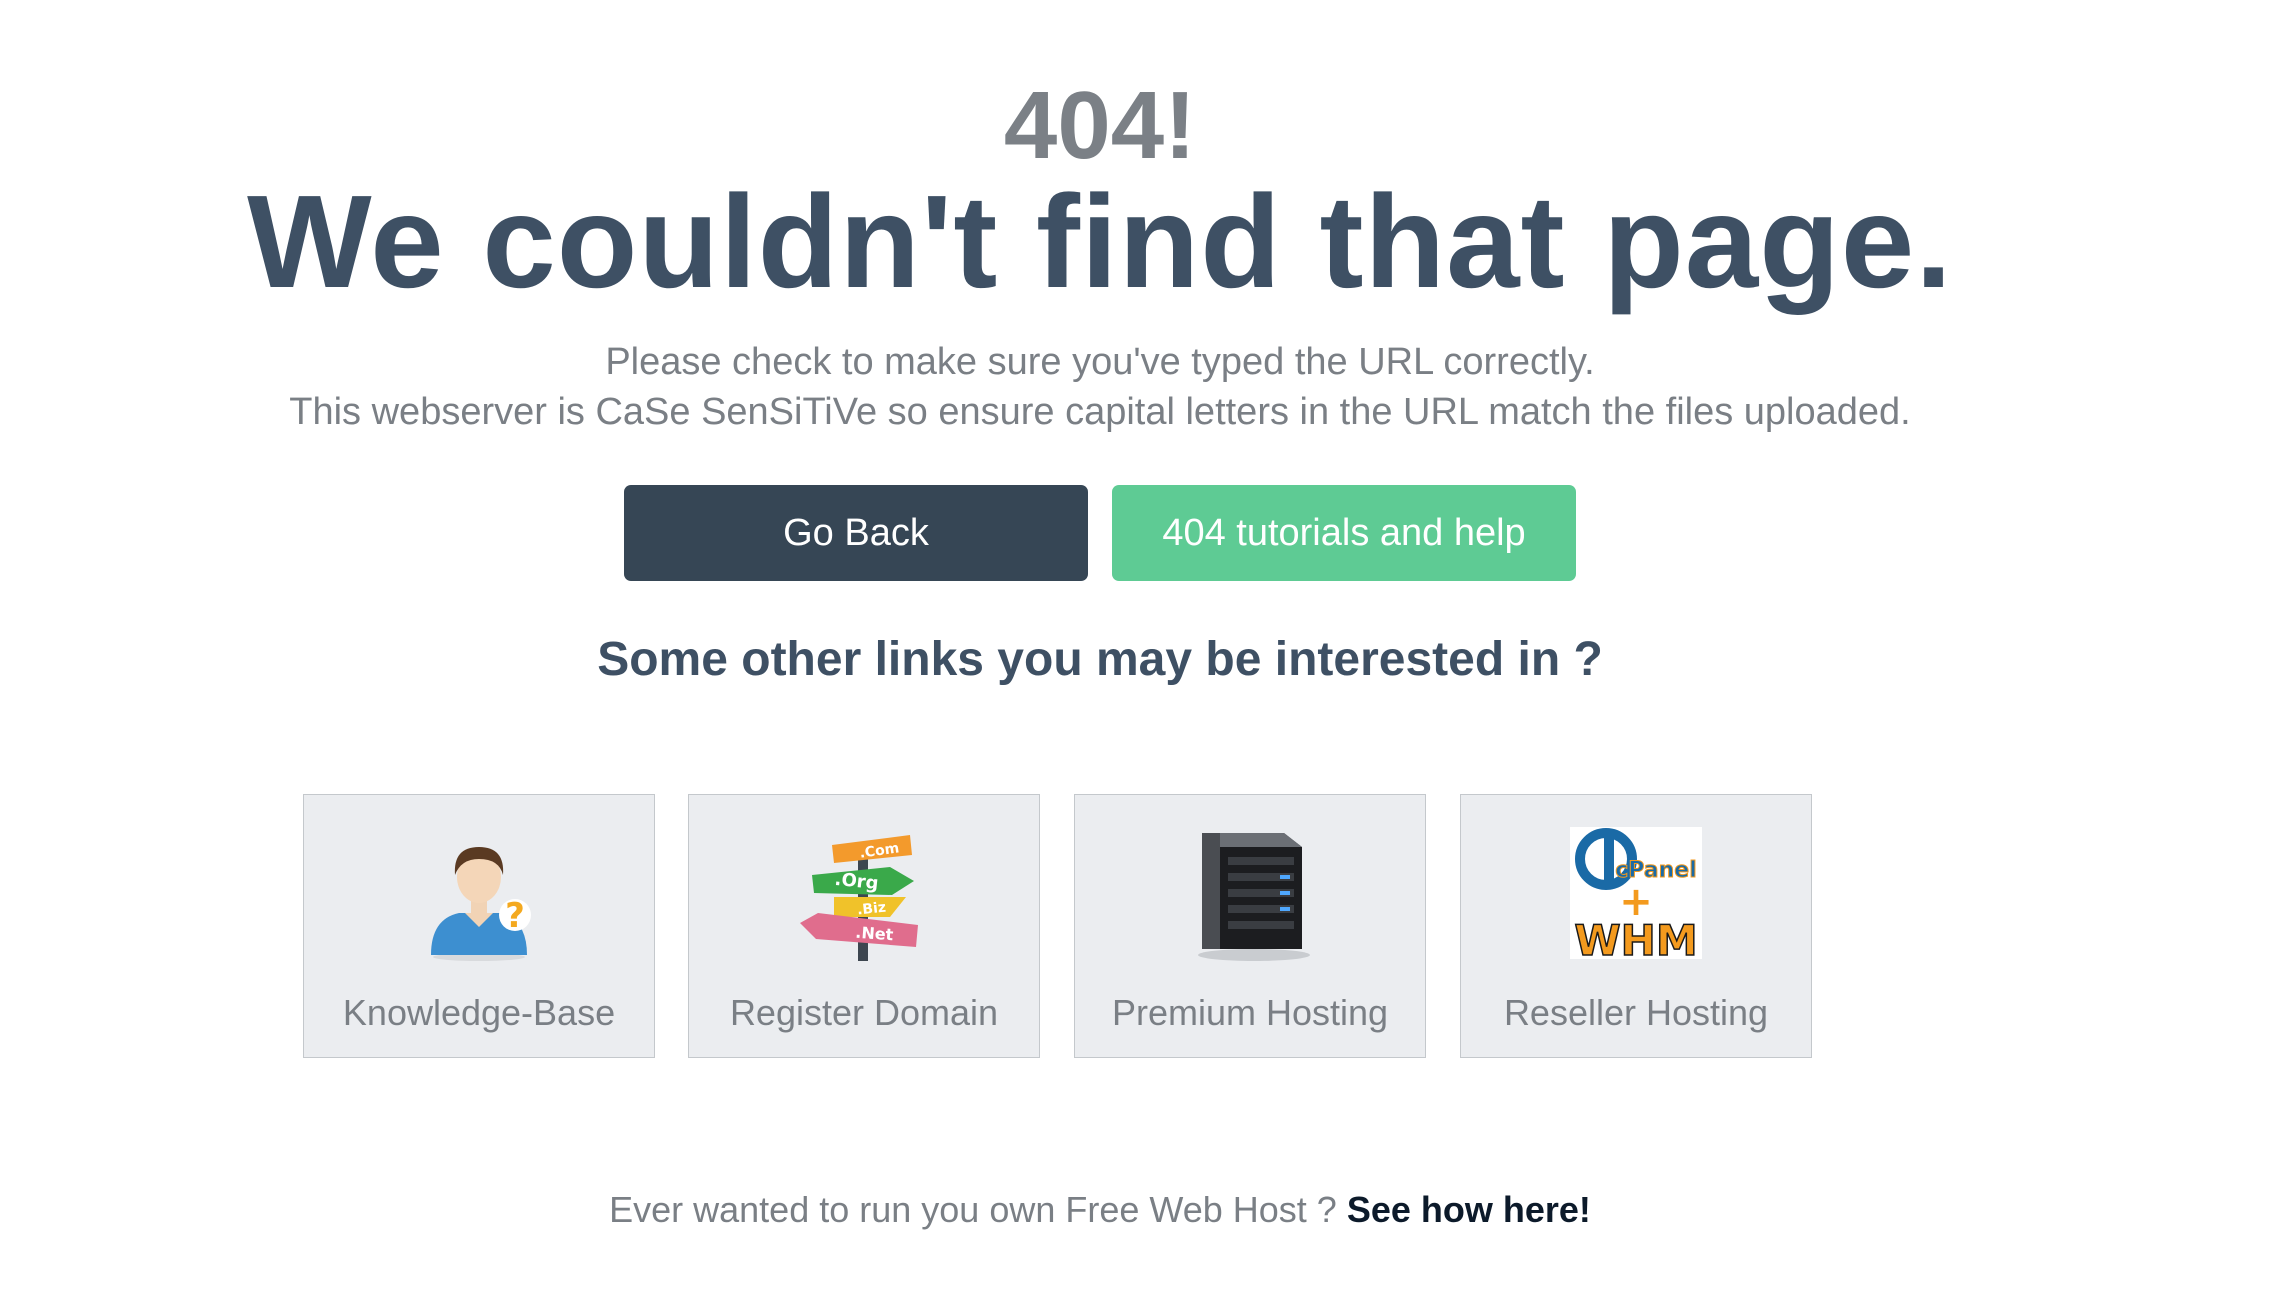  I want to click on card-label: Register Domain, so click(864, 1012).